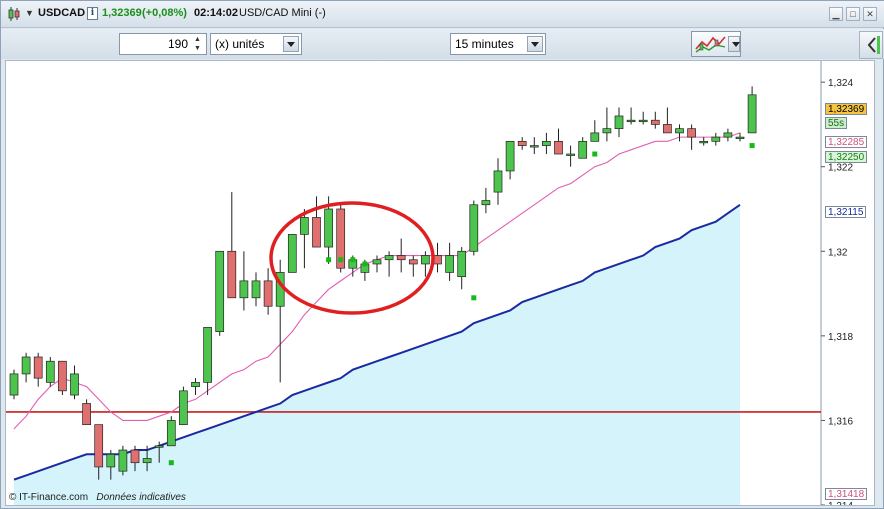 The width and height of the screenshot is (884, 509). I want to click on price-tag: 55s, so click(836, 123).